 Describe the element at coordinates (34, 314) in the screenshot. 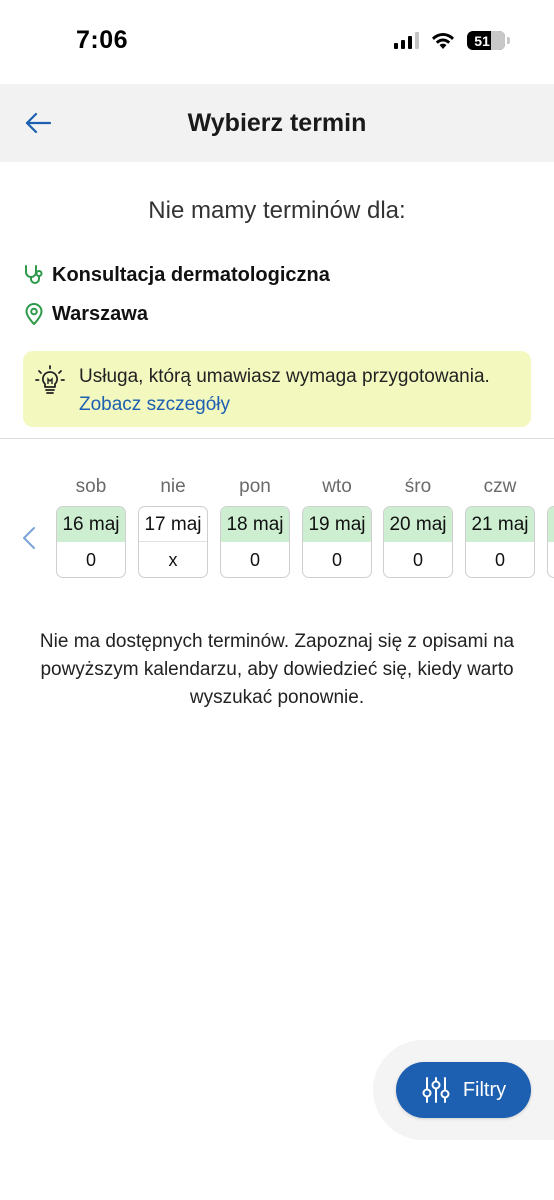

I see `location-pin-icon` at that location.